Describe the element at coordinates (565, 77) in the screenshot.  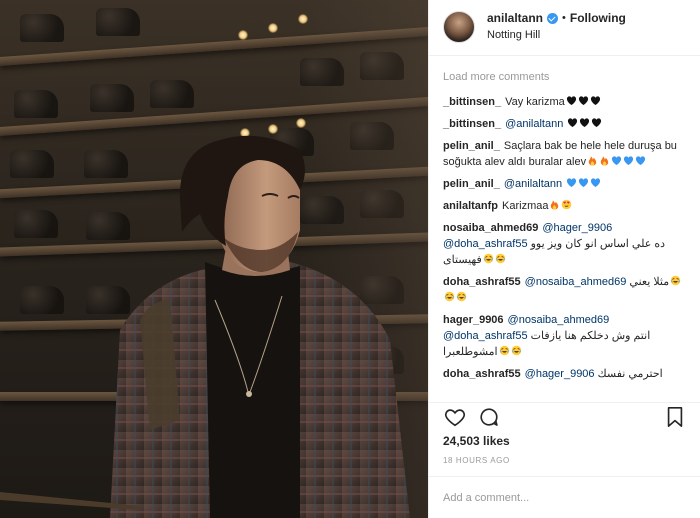
I see `load-more-comments-link: Load more comments` at that location.